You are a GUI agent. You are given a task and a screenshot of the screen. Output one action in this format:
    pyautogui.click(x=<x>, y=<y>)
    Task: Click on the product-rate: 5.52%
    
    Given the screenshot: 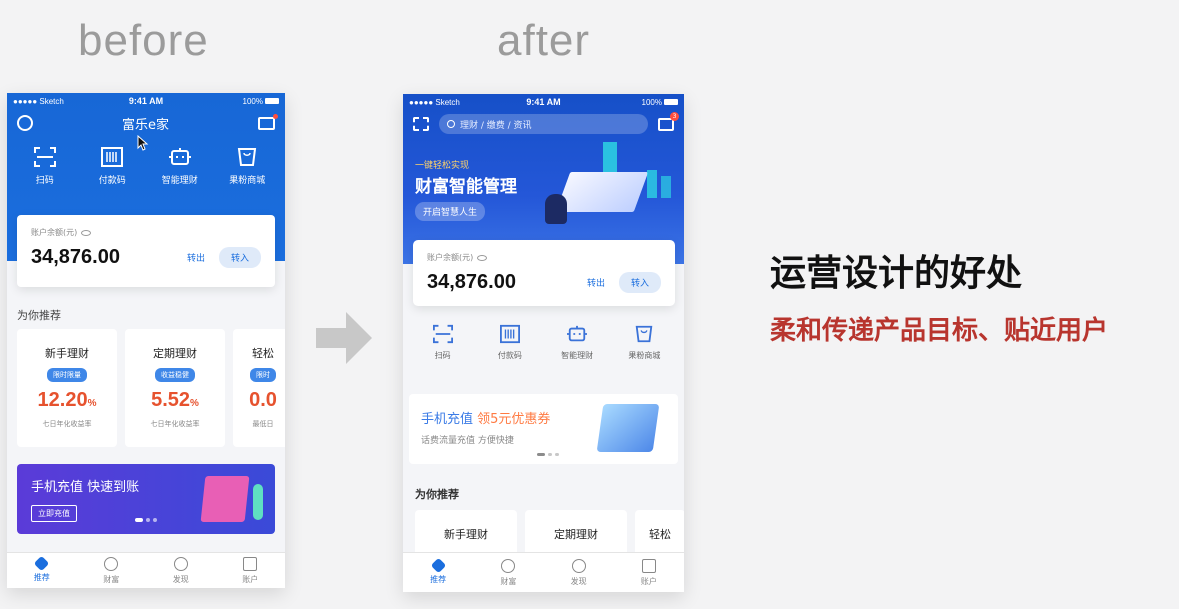 What is the action you would take?
    pyautogui.click(x=175, y=400)
    